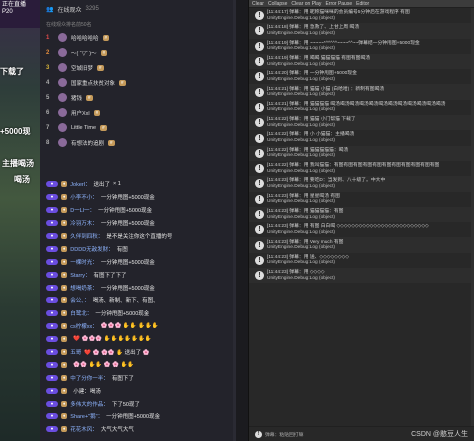 The width and height of the screenshot is (474, 441). I want to click on chat-text: 是不是关注你这个直播的号, so click(139, 237).